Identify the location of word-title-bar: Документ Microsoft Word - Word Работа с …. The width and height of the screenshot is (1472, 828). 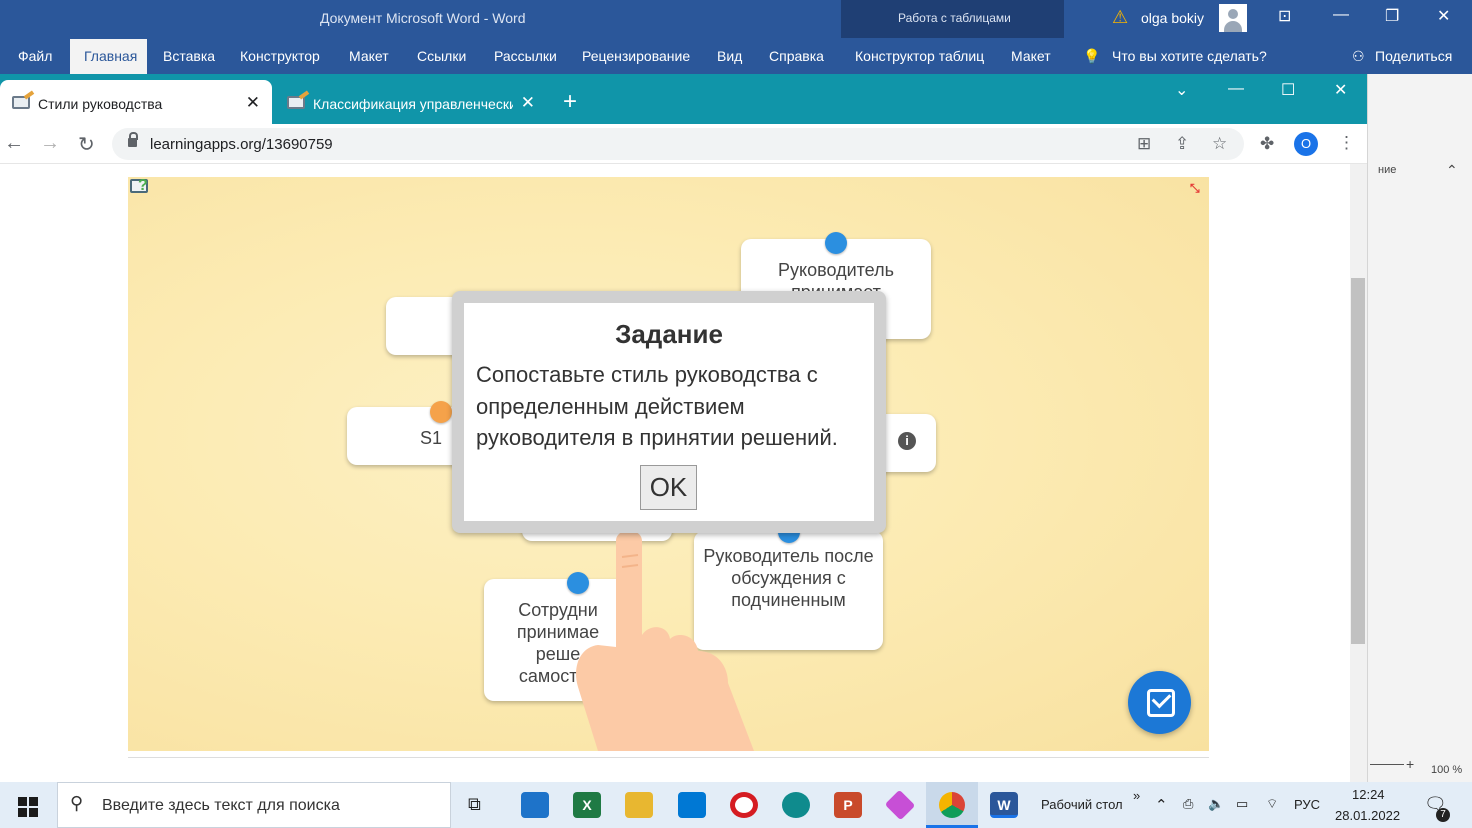
(736, 19).